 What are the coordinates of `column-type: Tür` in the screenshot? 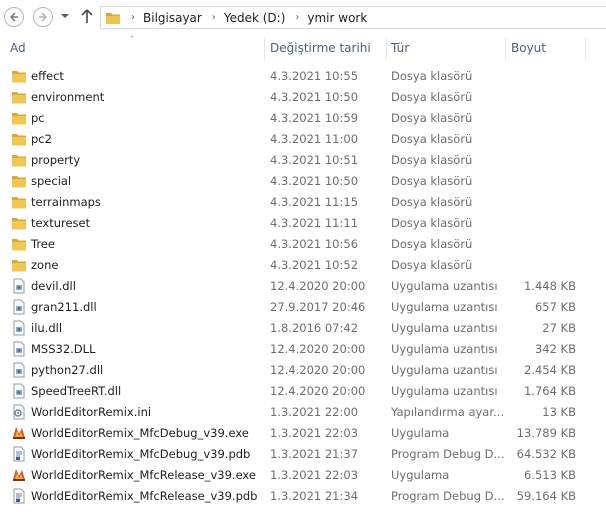 It's located at (400, 48).